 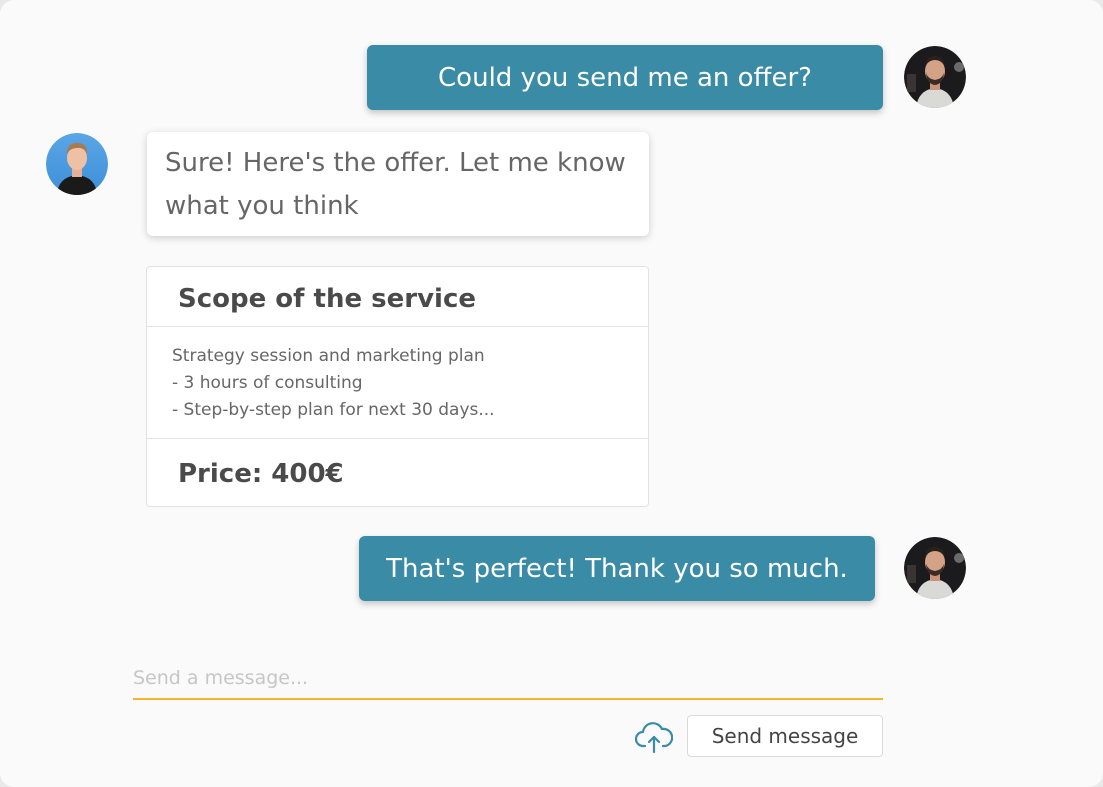 What do you see at coordinates (77, 164) in the screenshot?
I see `contact-avatar` at bounding box center [77, 164].